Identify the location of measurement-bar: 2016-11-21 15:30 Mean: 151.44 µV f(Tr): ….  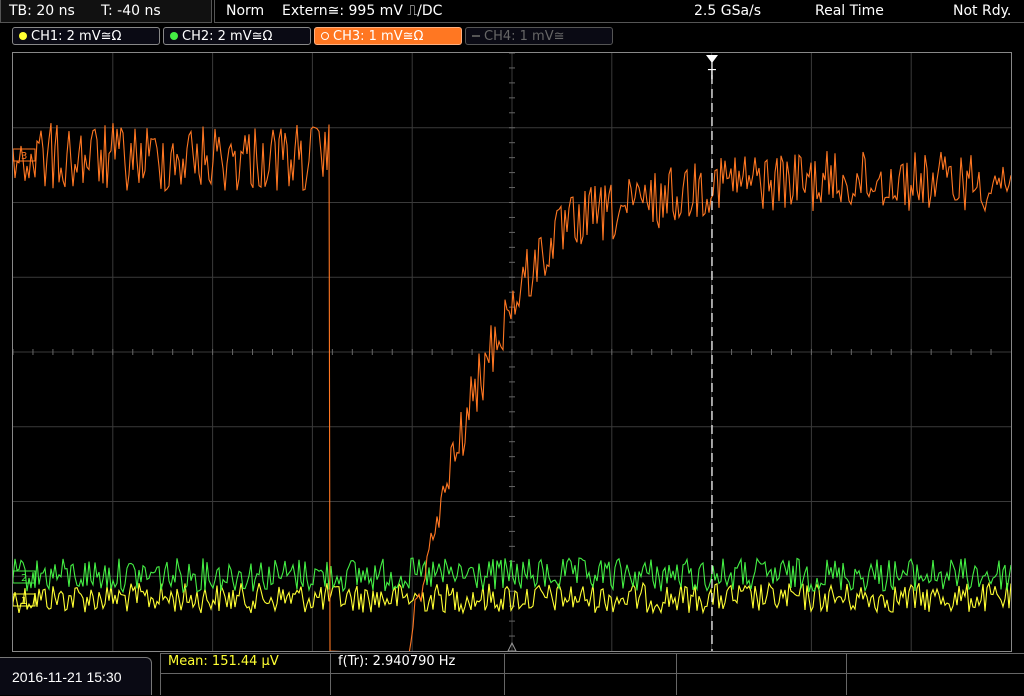
(512, 674).